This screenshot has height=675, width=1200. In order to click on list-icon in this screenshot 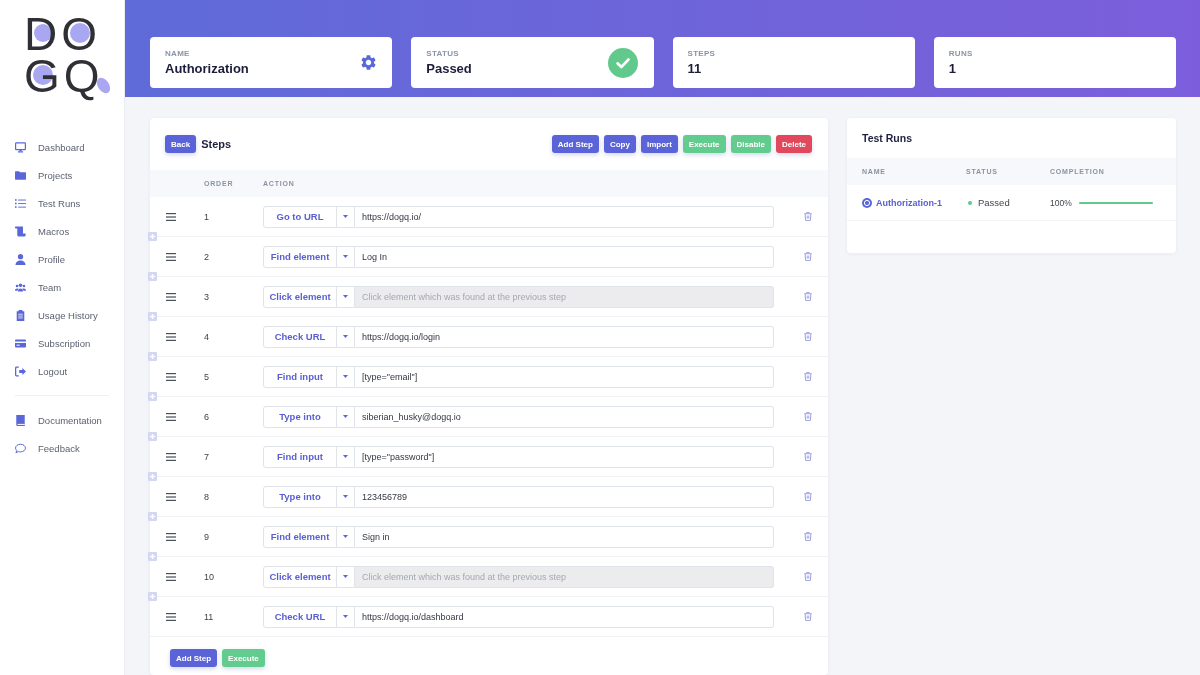, I will do `click(20, 203)`.